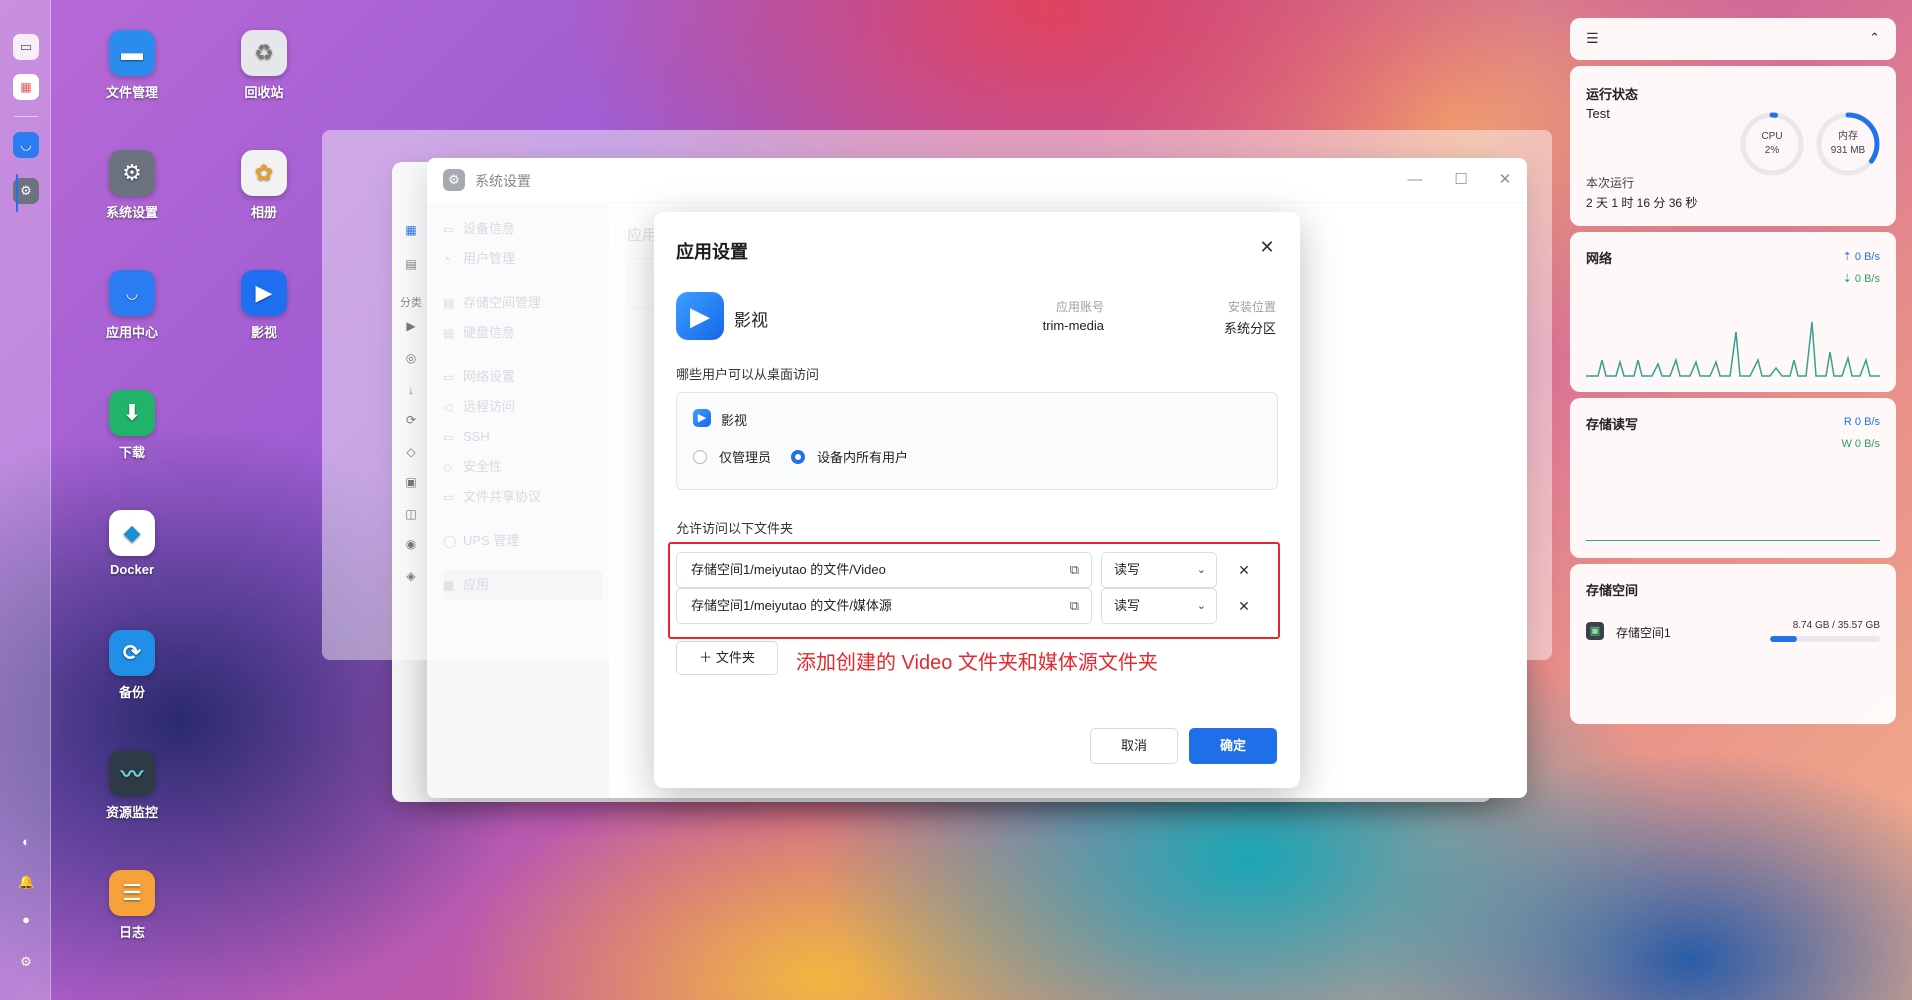 Image resolution: width=1912 pixels, height=1000 pixels. What do you see at coordinates (1772, 150) in the screenshot?
I see `cpu-value: 2%` at bounding box center [1772, 150].